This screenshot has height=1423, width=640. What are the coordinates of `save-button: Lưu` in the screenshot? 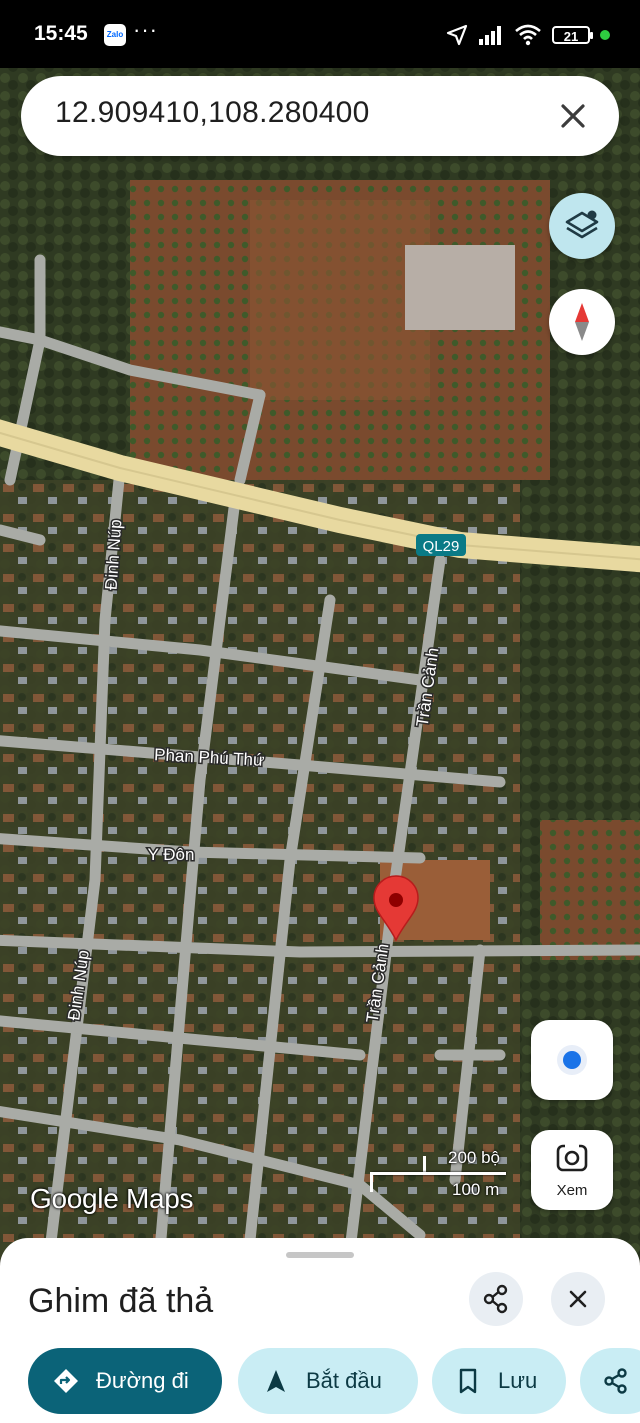 It's located at (499, 1381).